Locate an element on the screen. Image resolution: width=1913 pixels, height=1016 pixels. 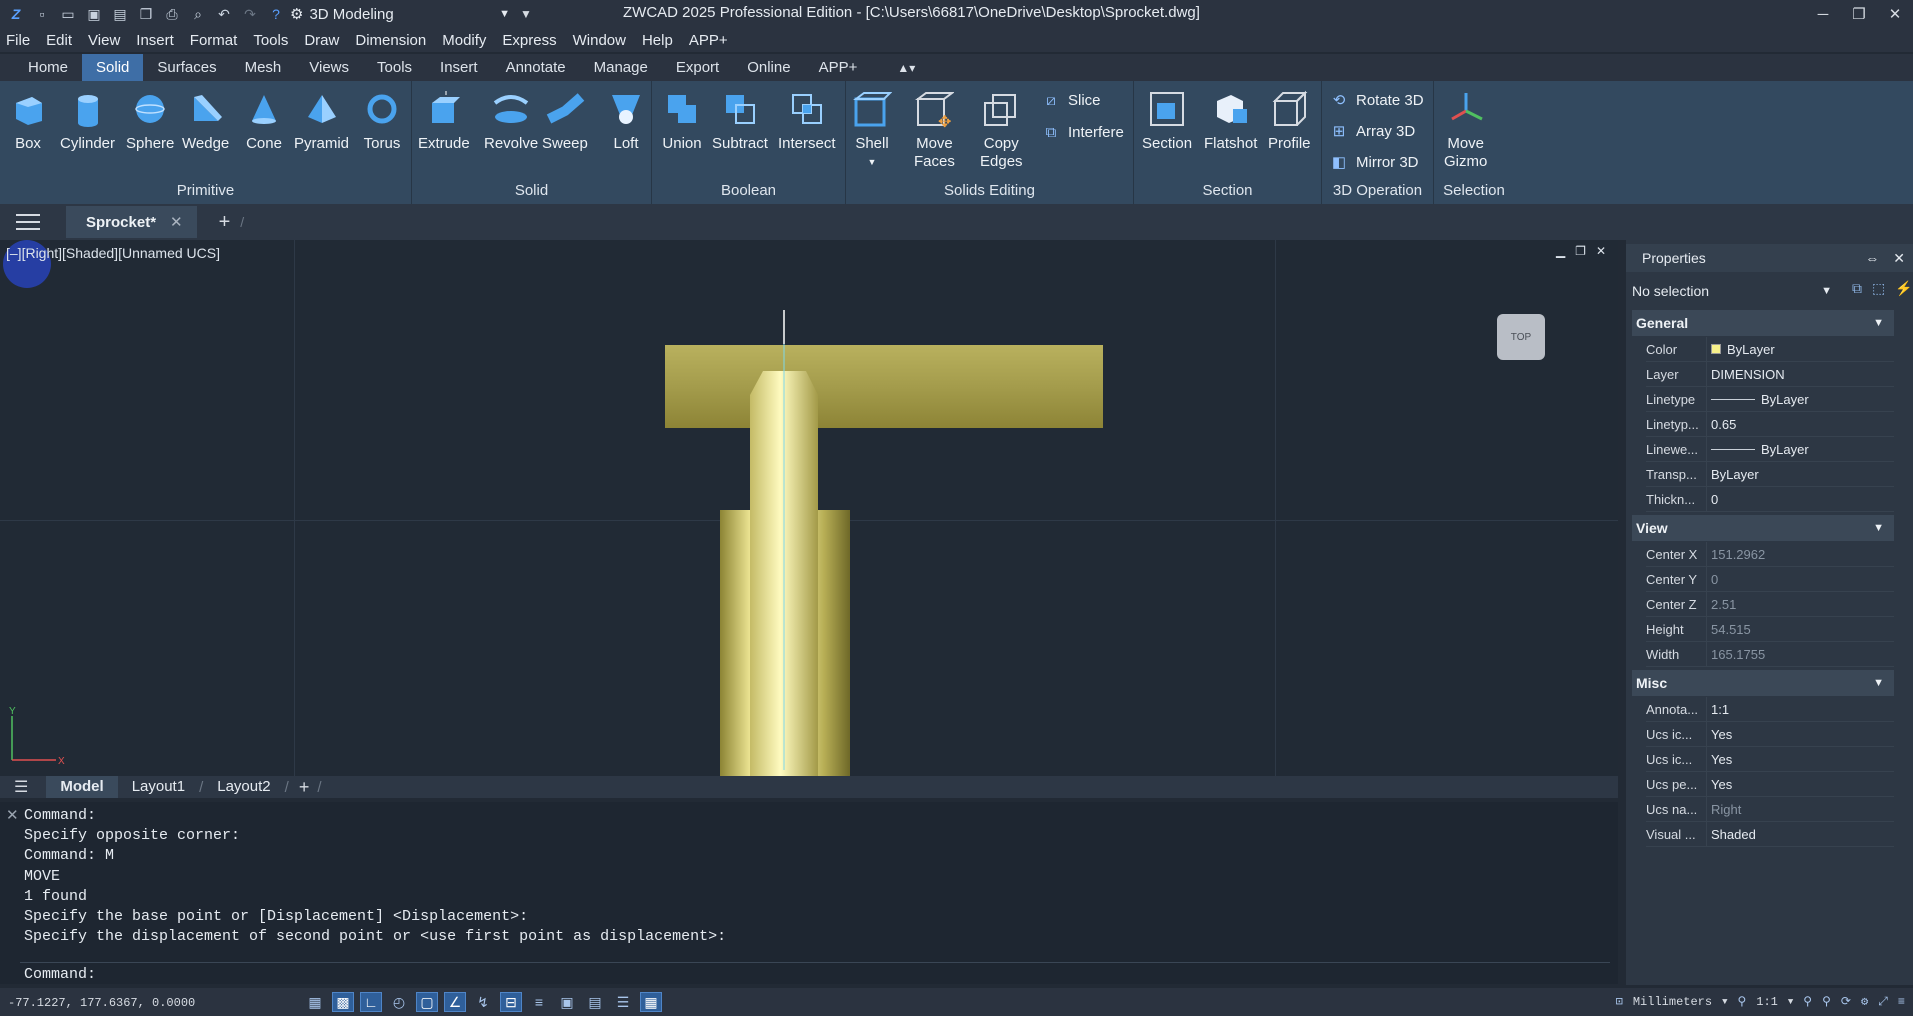
profile-button: Profile is located at coordinates (1289, 121).